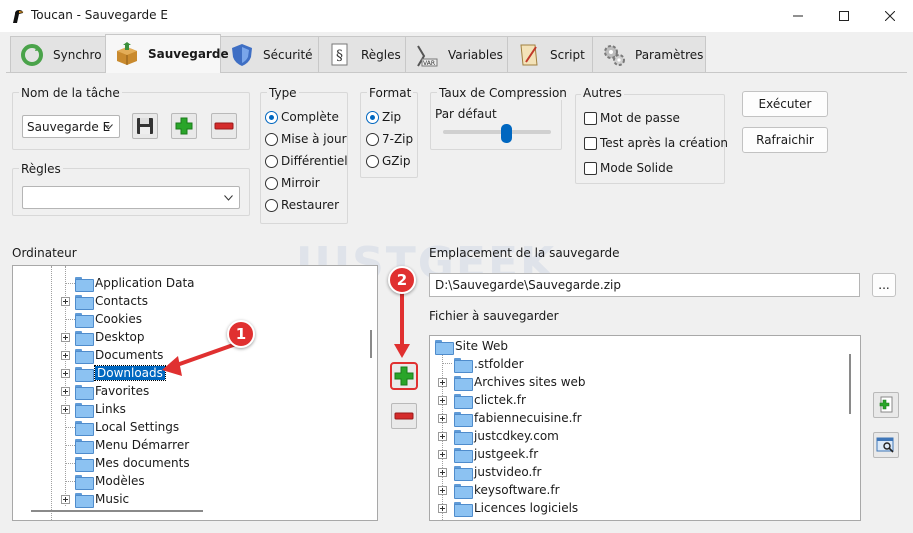  Describe the element at coordinates (241, 334) in the screenshot. I see `annotation-badge-1: 1` at that location.